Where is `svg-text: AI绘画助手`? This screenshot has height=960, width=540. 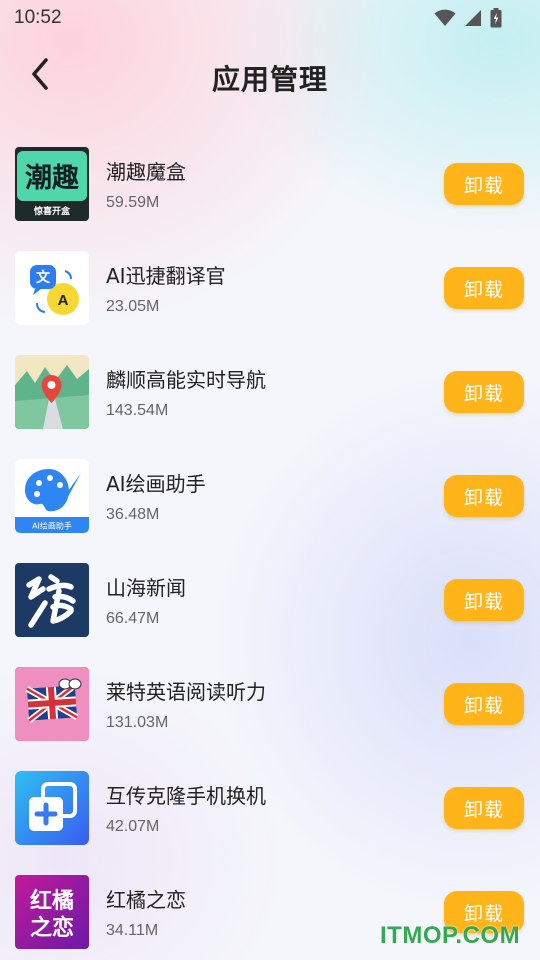
svg-text: AI绘画助手 is located at coordinates (52, 526).